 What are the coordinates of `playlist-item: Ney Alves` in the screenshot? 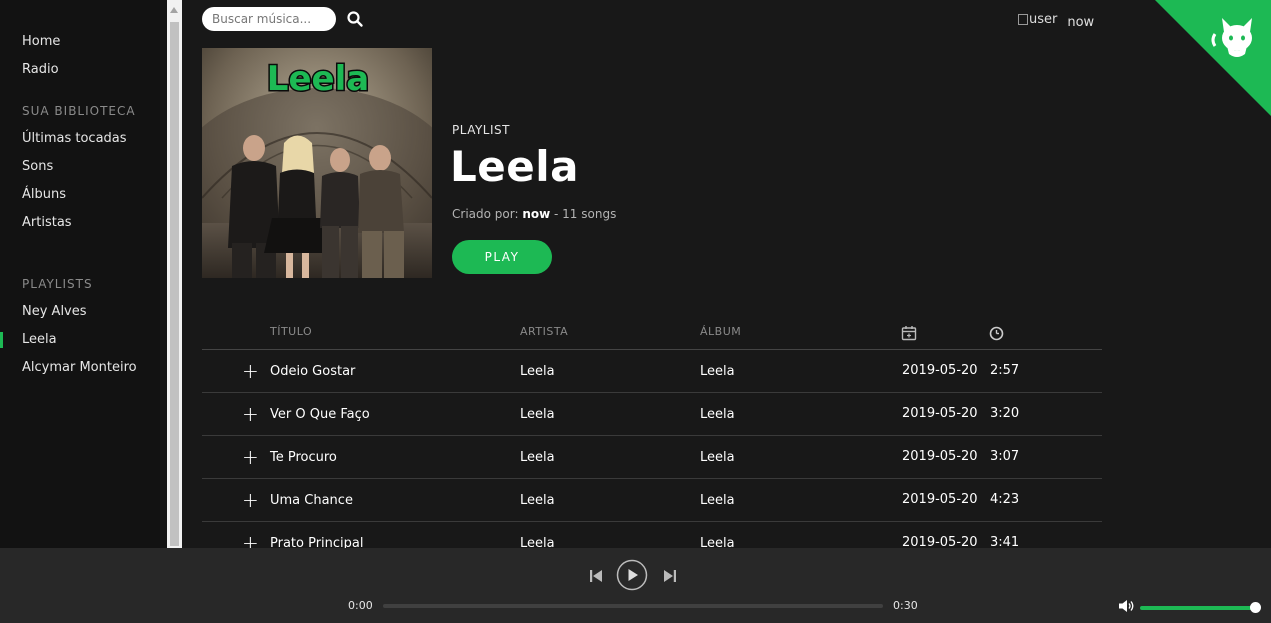 It's located at (54, 311).